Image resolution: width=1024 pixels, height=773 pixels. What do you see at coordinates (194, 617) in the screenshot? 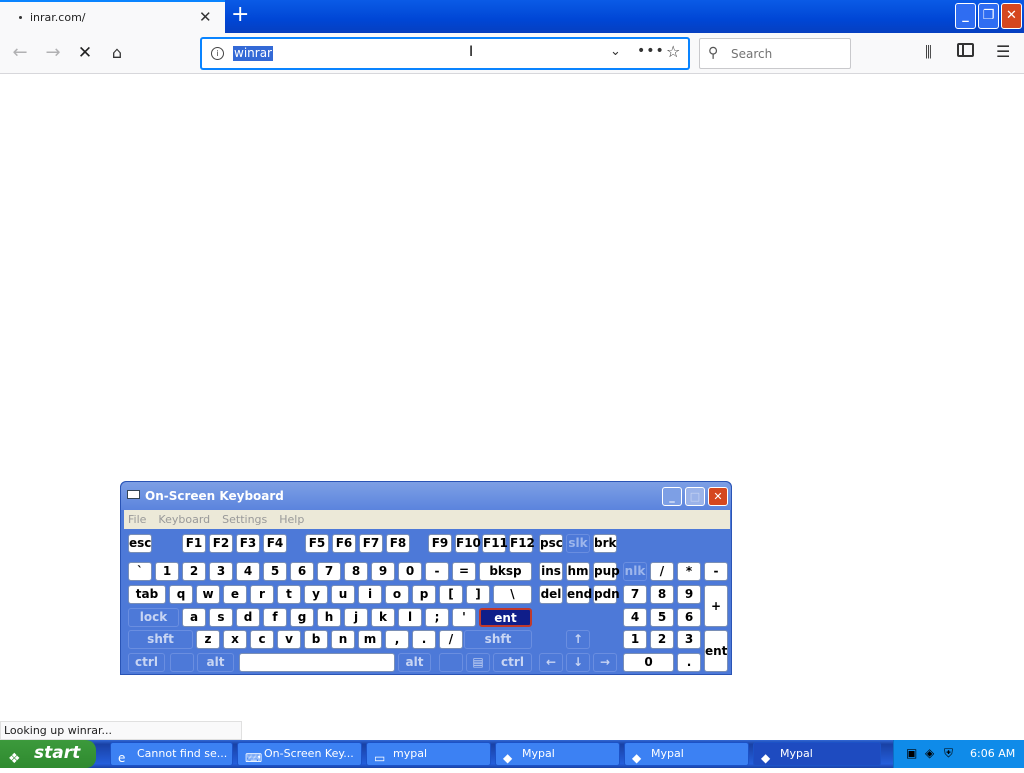
I see `key-a: a` at bounding box center [194, 617].